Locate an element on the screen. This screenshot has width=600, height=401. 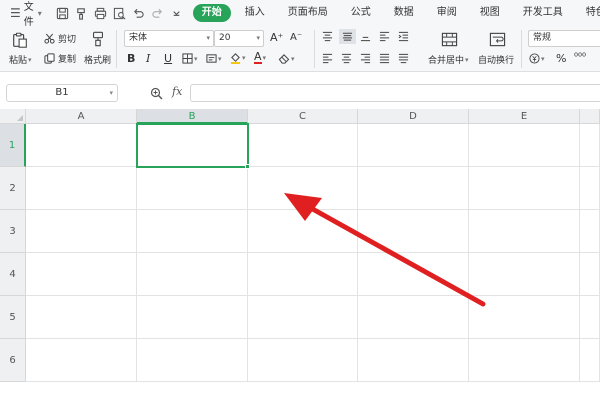
format-painter-icon is located at coordinates (81, 13).